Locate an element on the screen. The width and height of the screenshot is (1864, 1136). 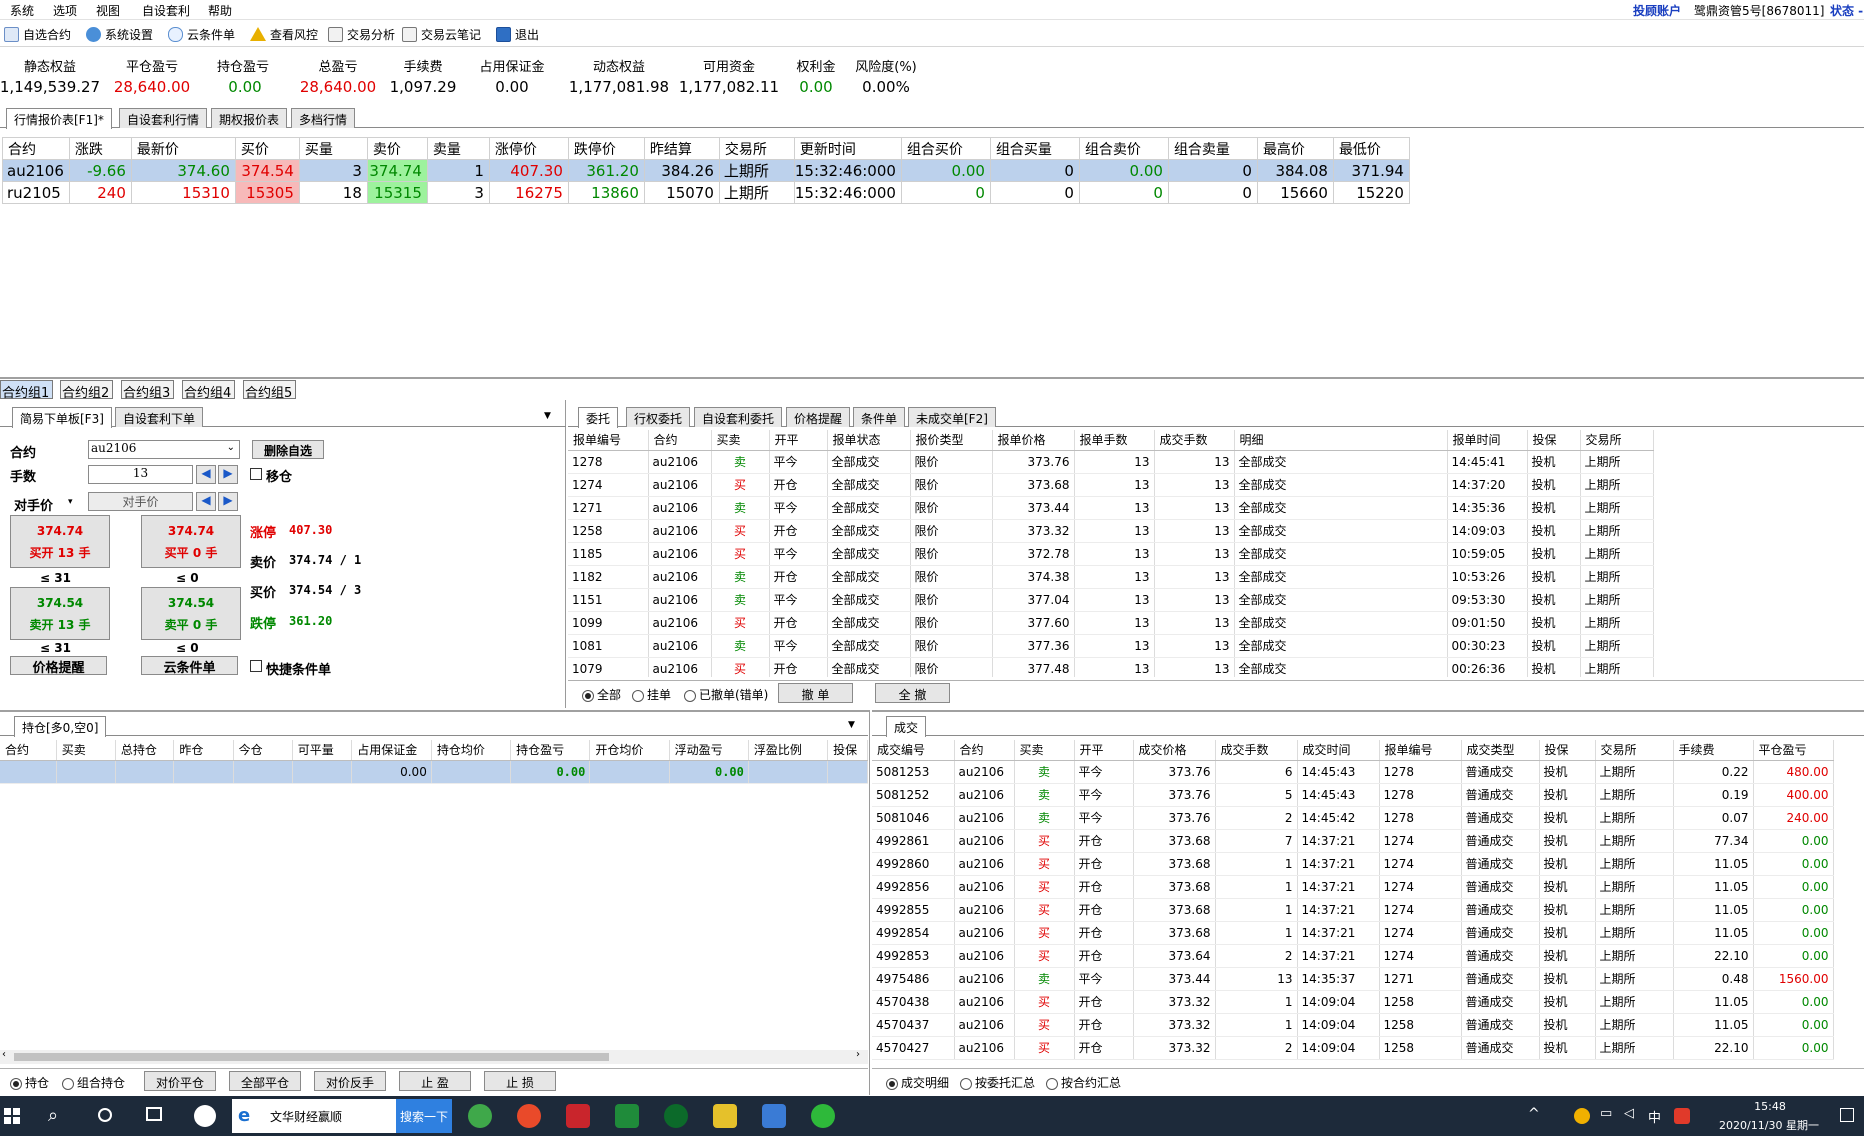
trades-column-header: 成交时间 is located at coordinates (1338, 750).